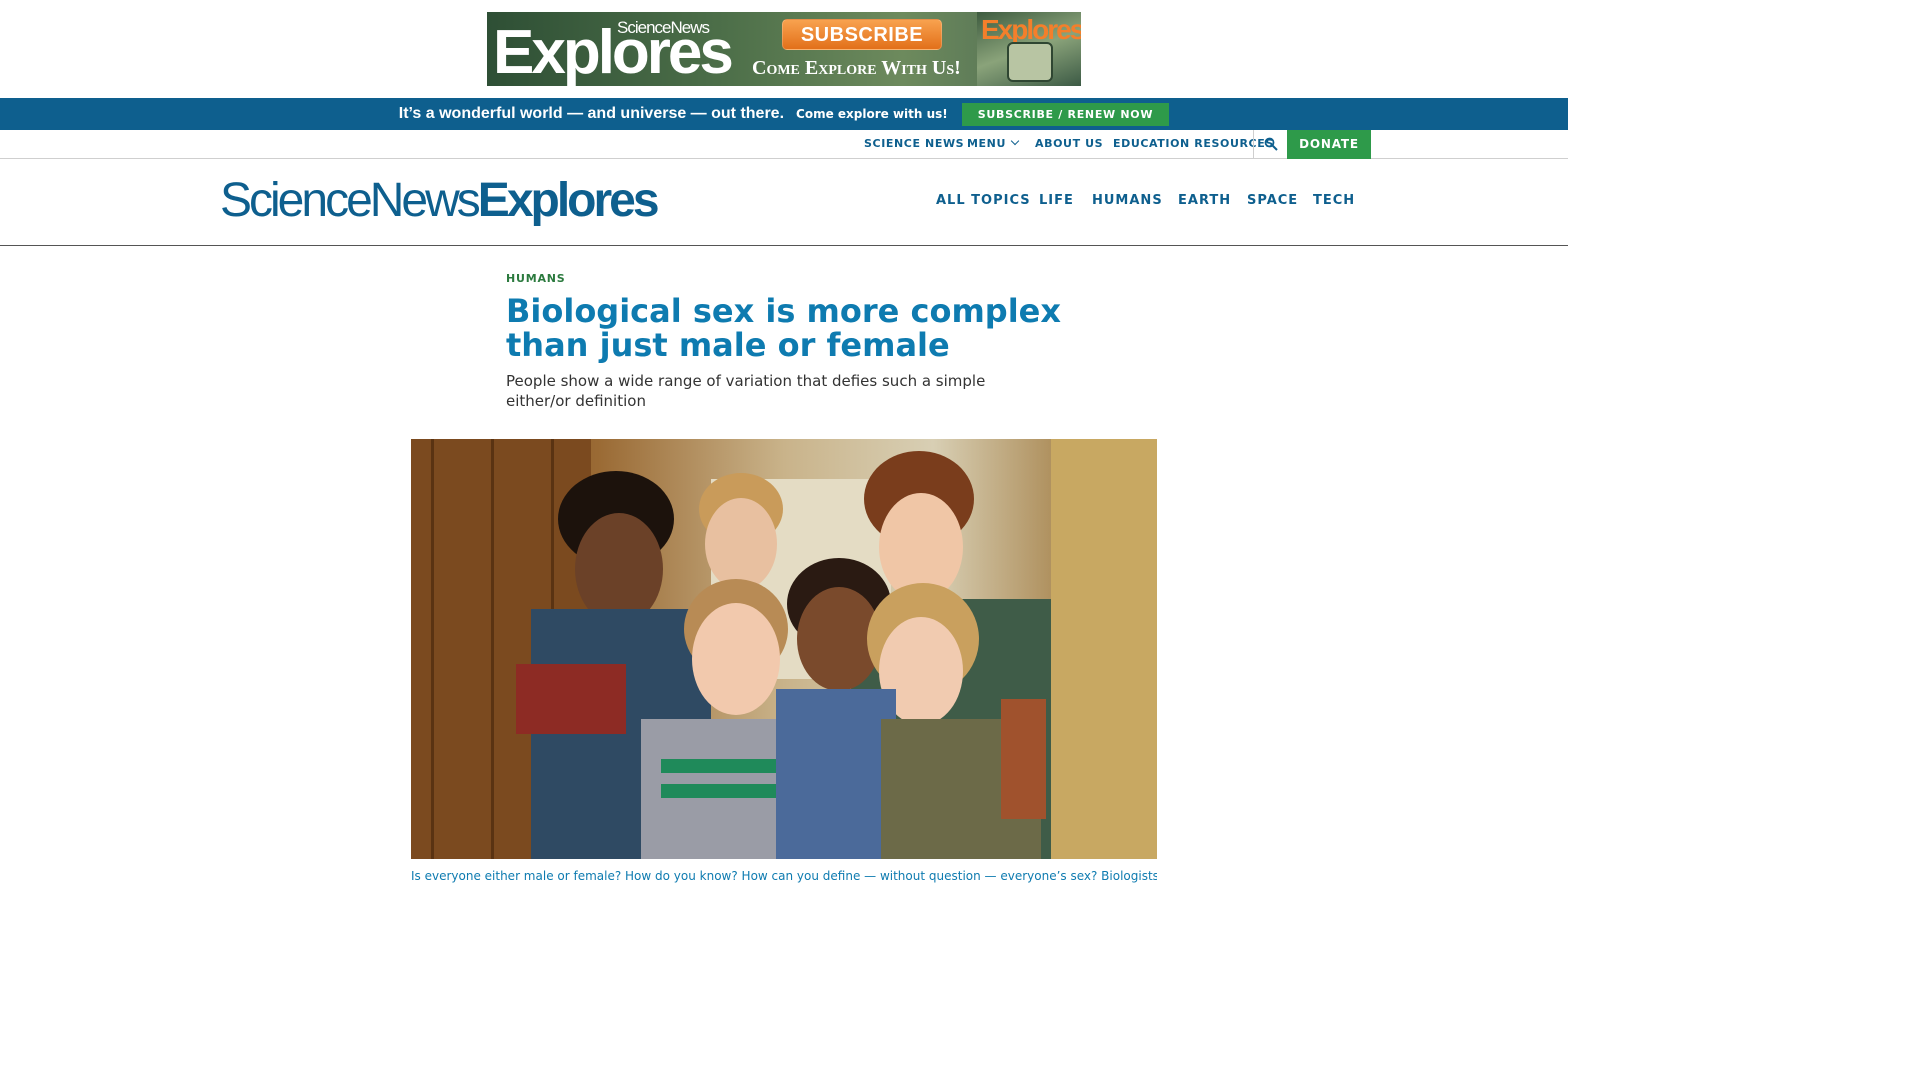  What do you see at coordinates (1065, 114) in the screenshot?
I see `subscribe-renew-button: SUBSCRIBE / RENEW NOW` at bounding box center [1065, 114].